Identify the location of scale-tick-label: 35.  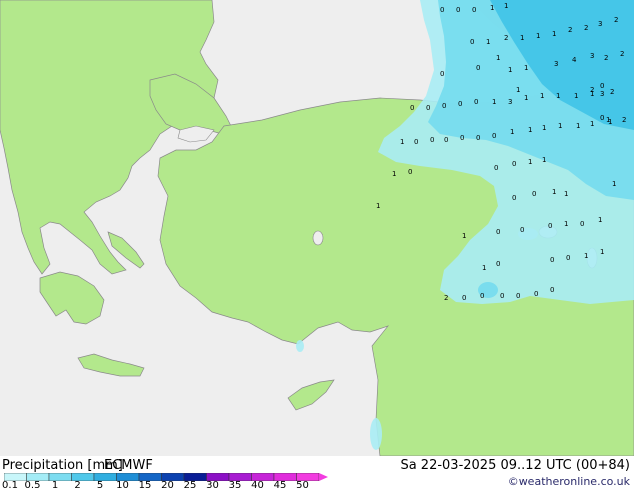
(235, 485).